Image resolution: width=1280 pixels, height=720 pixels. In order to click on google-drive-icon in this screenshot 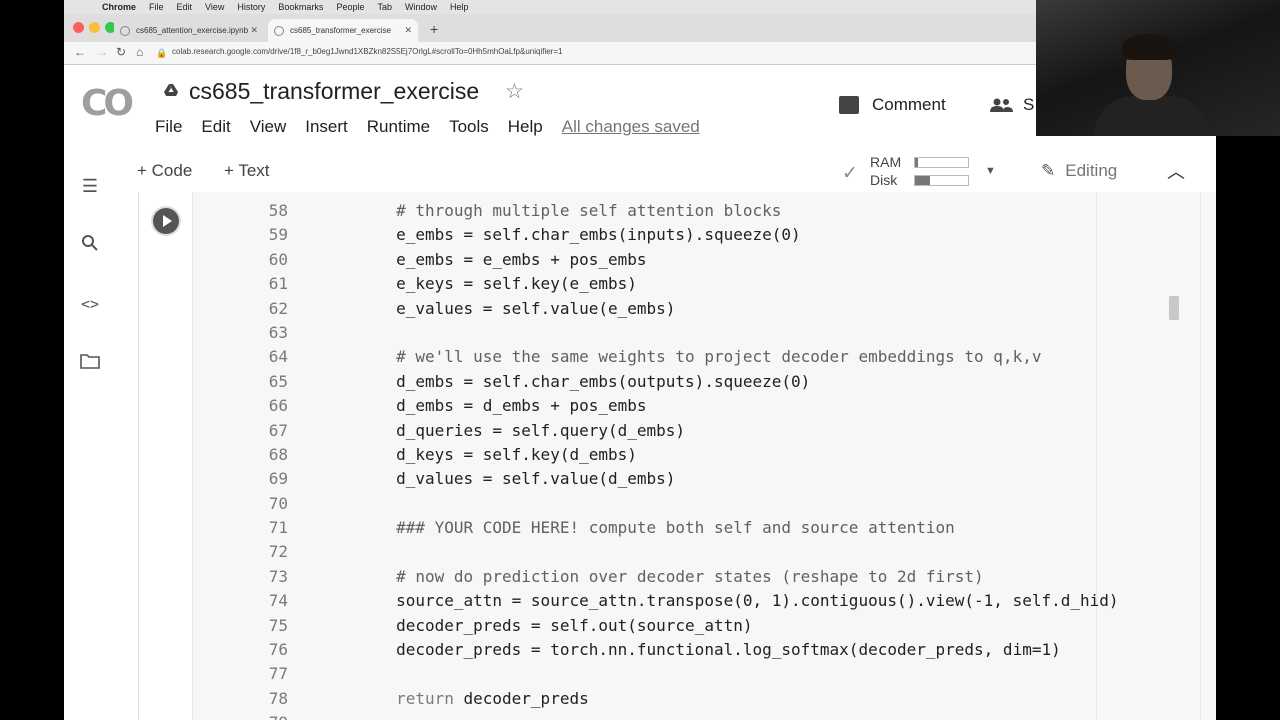, I will do `click(171, 90)`.